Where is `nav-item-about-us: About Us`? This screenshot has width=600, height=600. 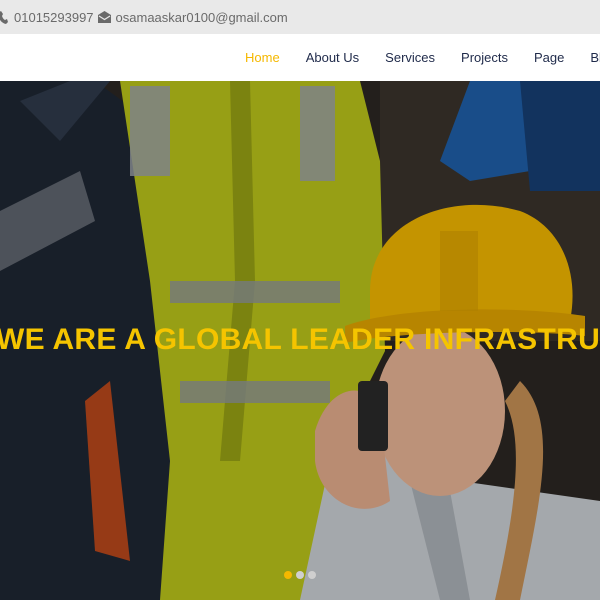
nav-item-about-us: About Us is located at coordinates (332, 57).